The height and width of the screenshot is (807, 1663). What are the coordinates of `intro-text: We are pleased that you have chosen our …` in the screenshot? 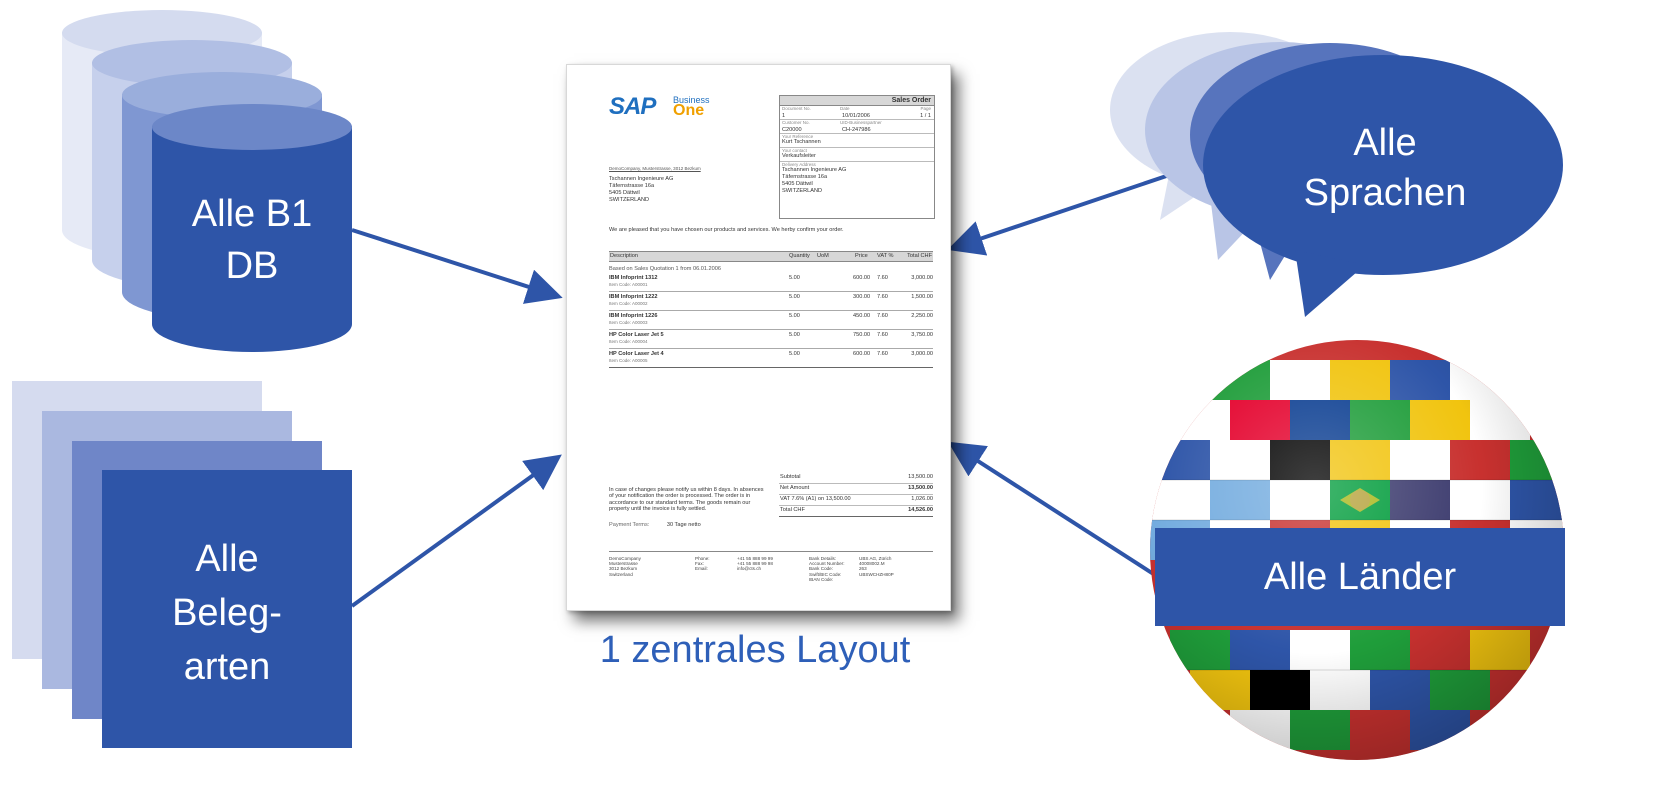 It's located at (726, 230).